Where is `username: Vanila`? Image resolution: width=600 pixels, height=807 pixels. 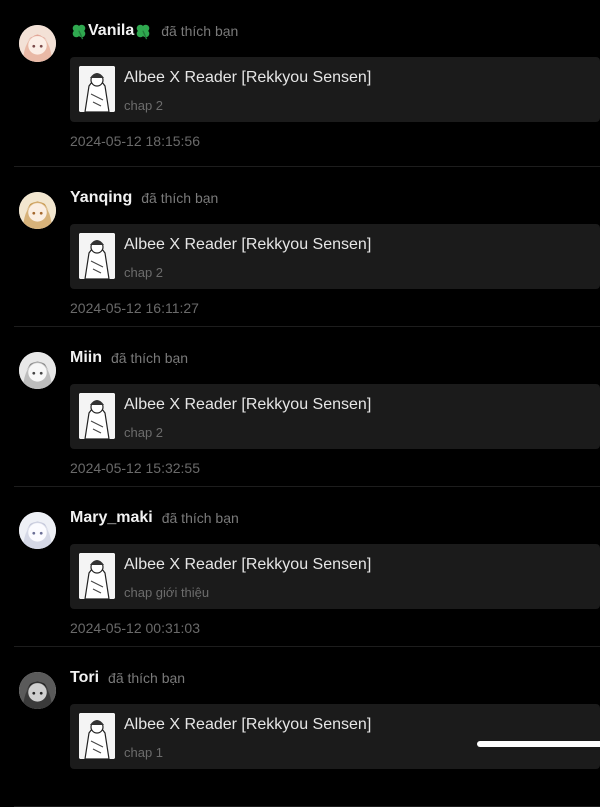
username: Vanila is located at coordinates (111, 31).